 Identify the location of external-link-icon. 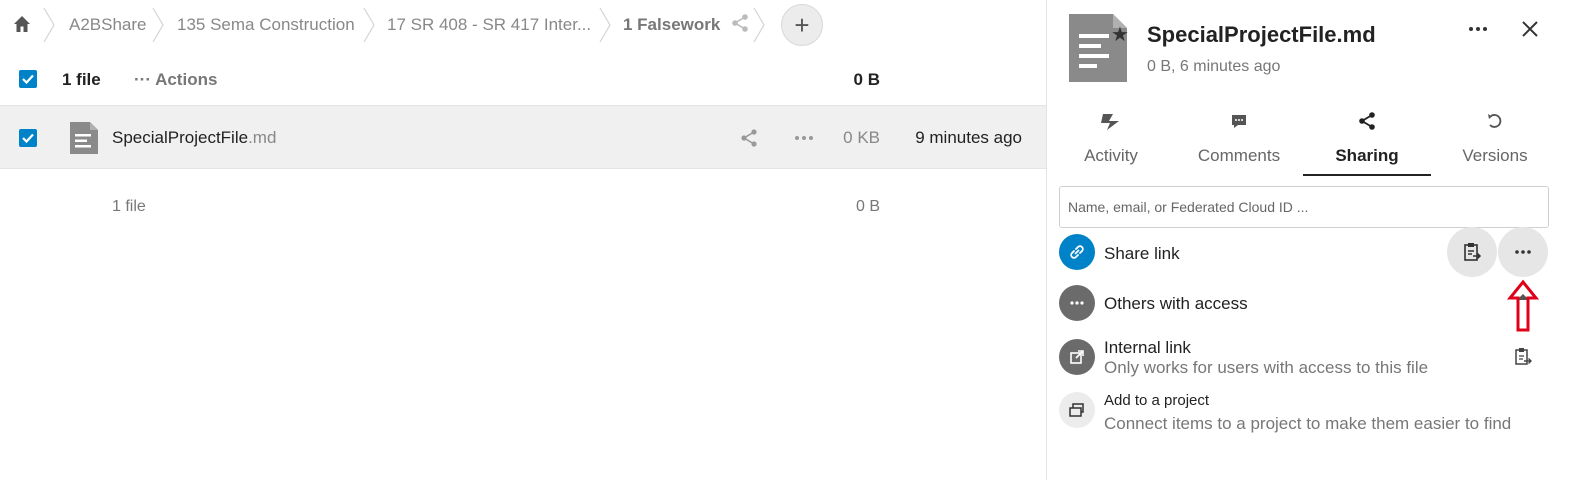
(1077, 357).